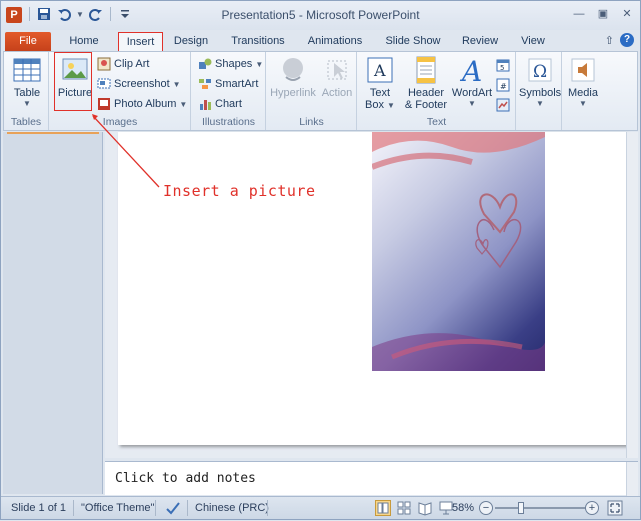  Describe the element at coordinates (486, 508) in the screenshot. I see `zoom-out-icon: −` at that location.